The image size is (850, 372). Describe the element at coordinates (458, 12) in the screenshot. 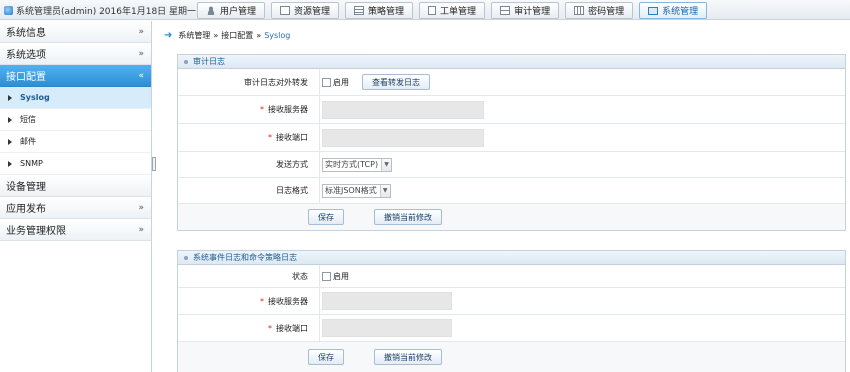

I see `tab-label: 工单管理` at that location.